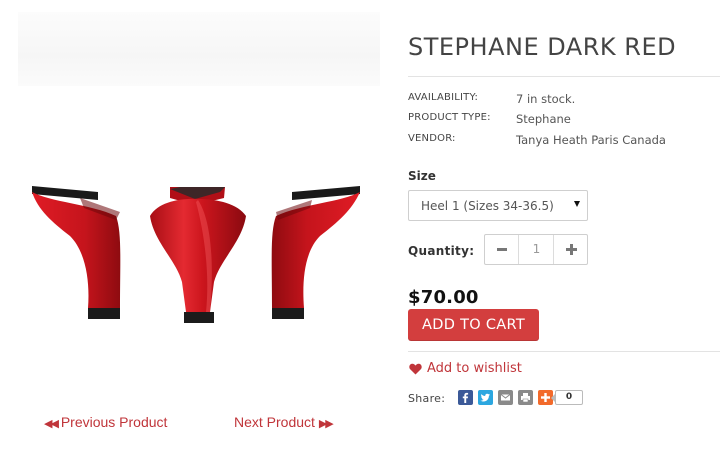 The width and height of the screenshot is (720, 460). I want to click on quantity-decrement-button, so click(502, 249).